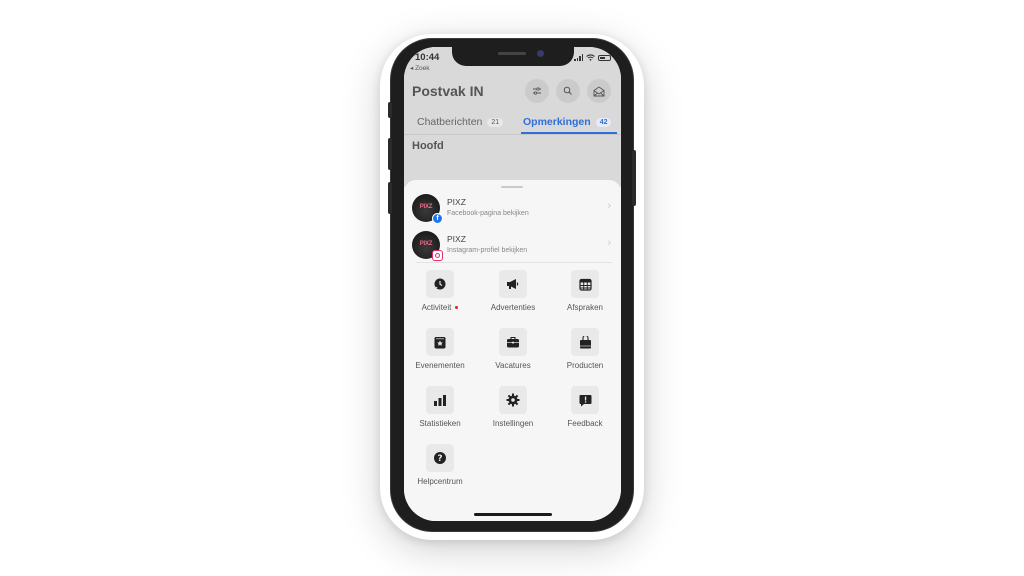  What do you see at coordinates (585, 341) in the screenshot?
I see `shopping-bag-icon` at bounding box center [585, 341].